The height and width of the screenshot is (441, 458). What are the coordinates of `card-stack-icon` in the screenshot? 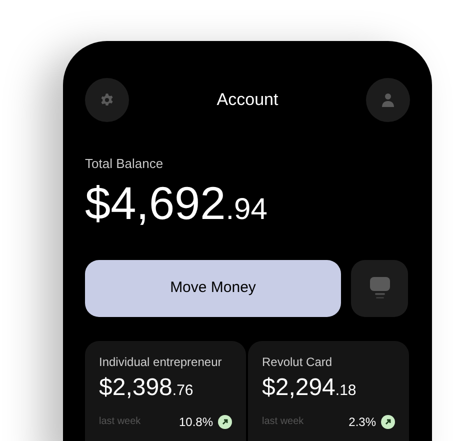 It's located at (380, 288).